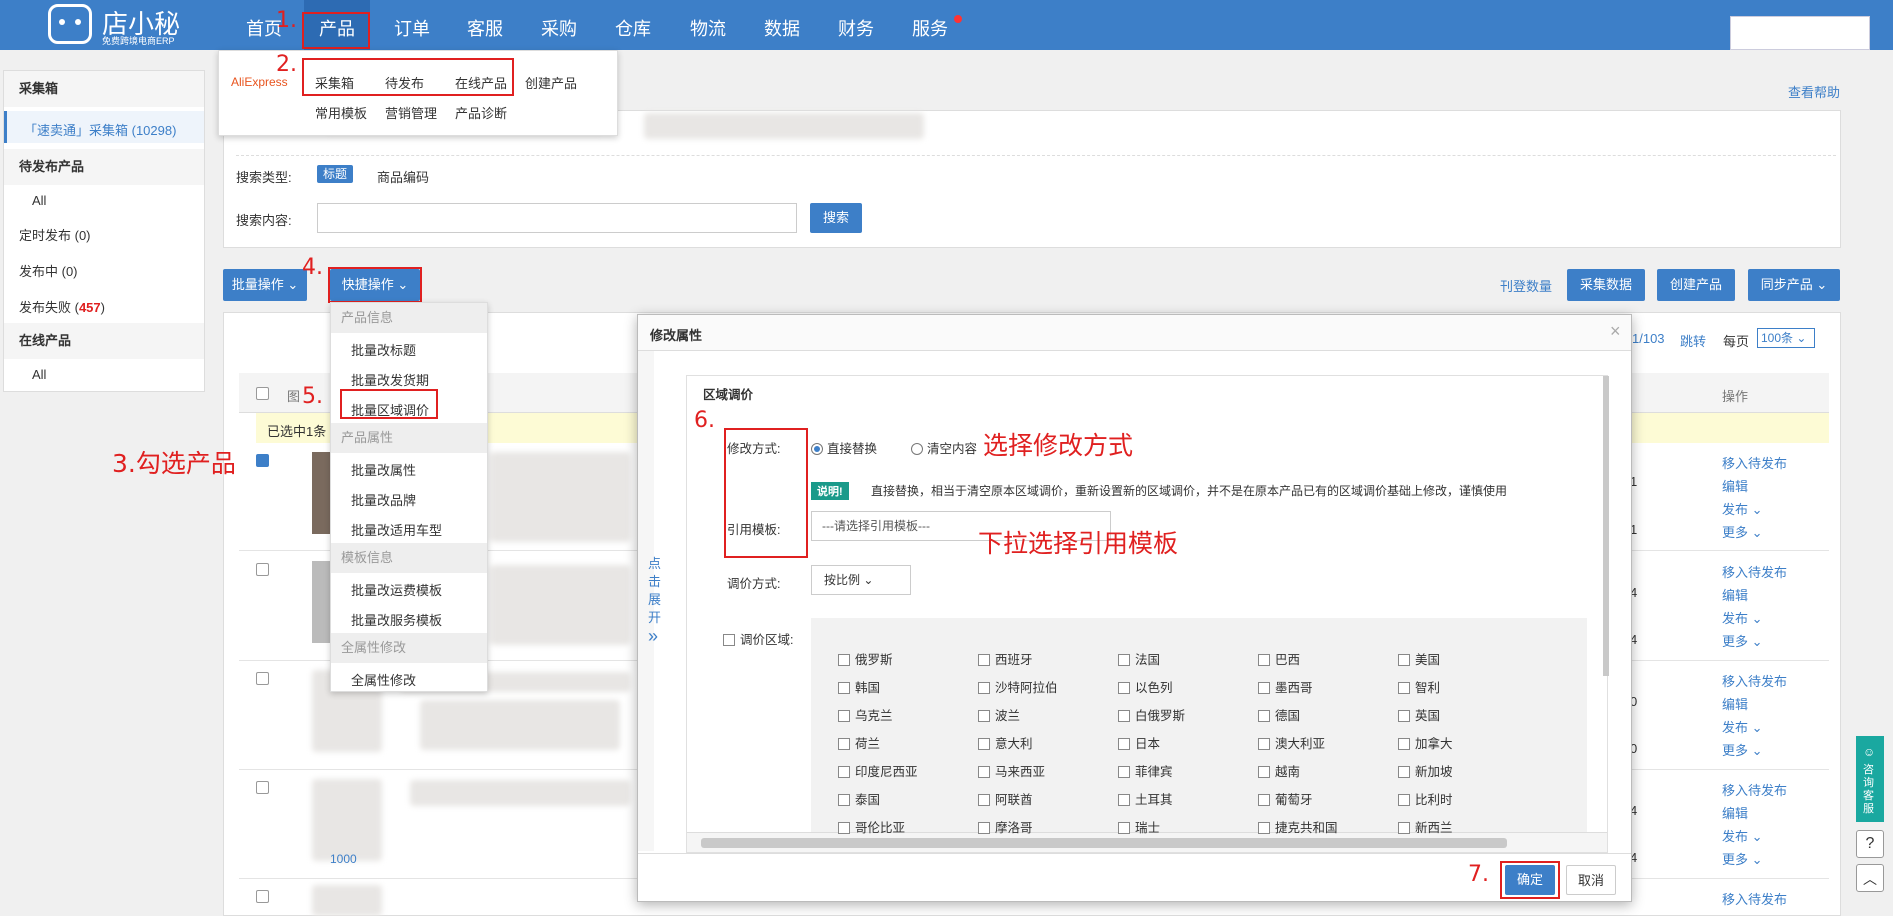 Image resolution: width=1893 pixels, height=916 pixels. I want to click on mode-clear-radio: 清空内容, so click(944, 447).